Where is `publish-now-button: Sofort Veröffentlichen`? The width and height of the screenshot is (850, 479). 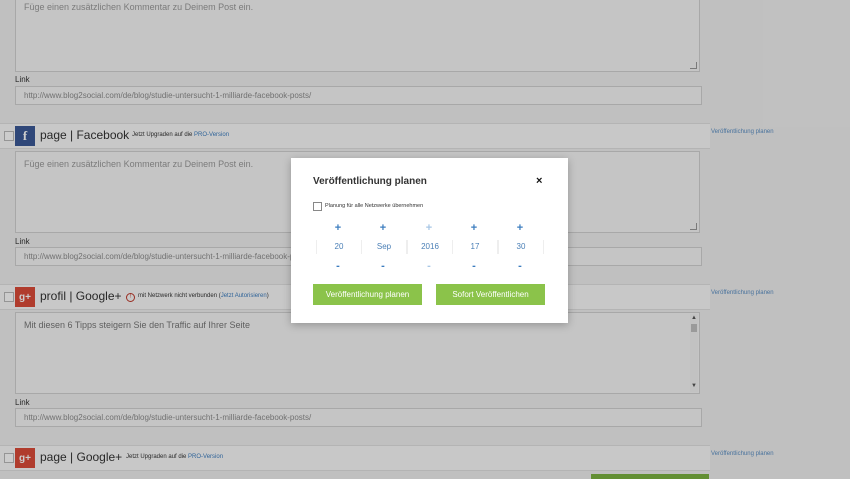 publish-now-button: Sofort Veröffentlichen is located at coordinates (490, 294).